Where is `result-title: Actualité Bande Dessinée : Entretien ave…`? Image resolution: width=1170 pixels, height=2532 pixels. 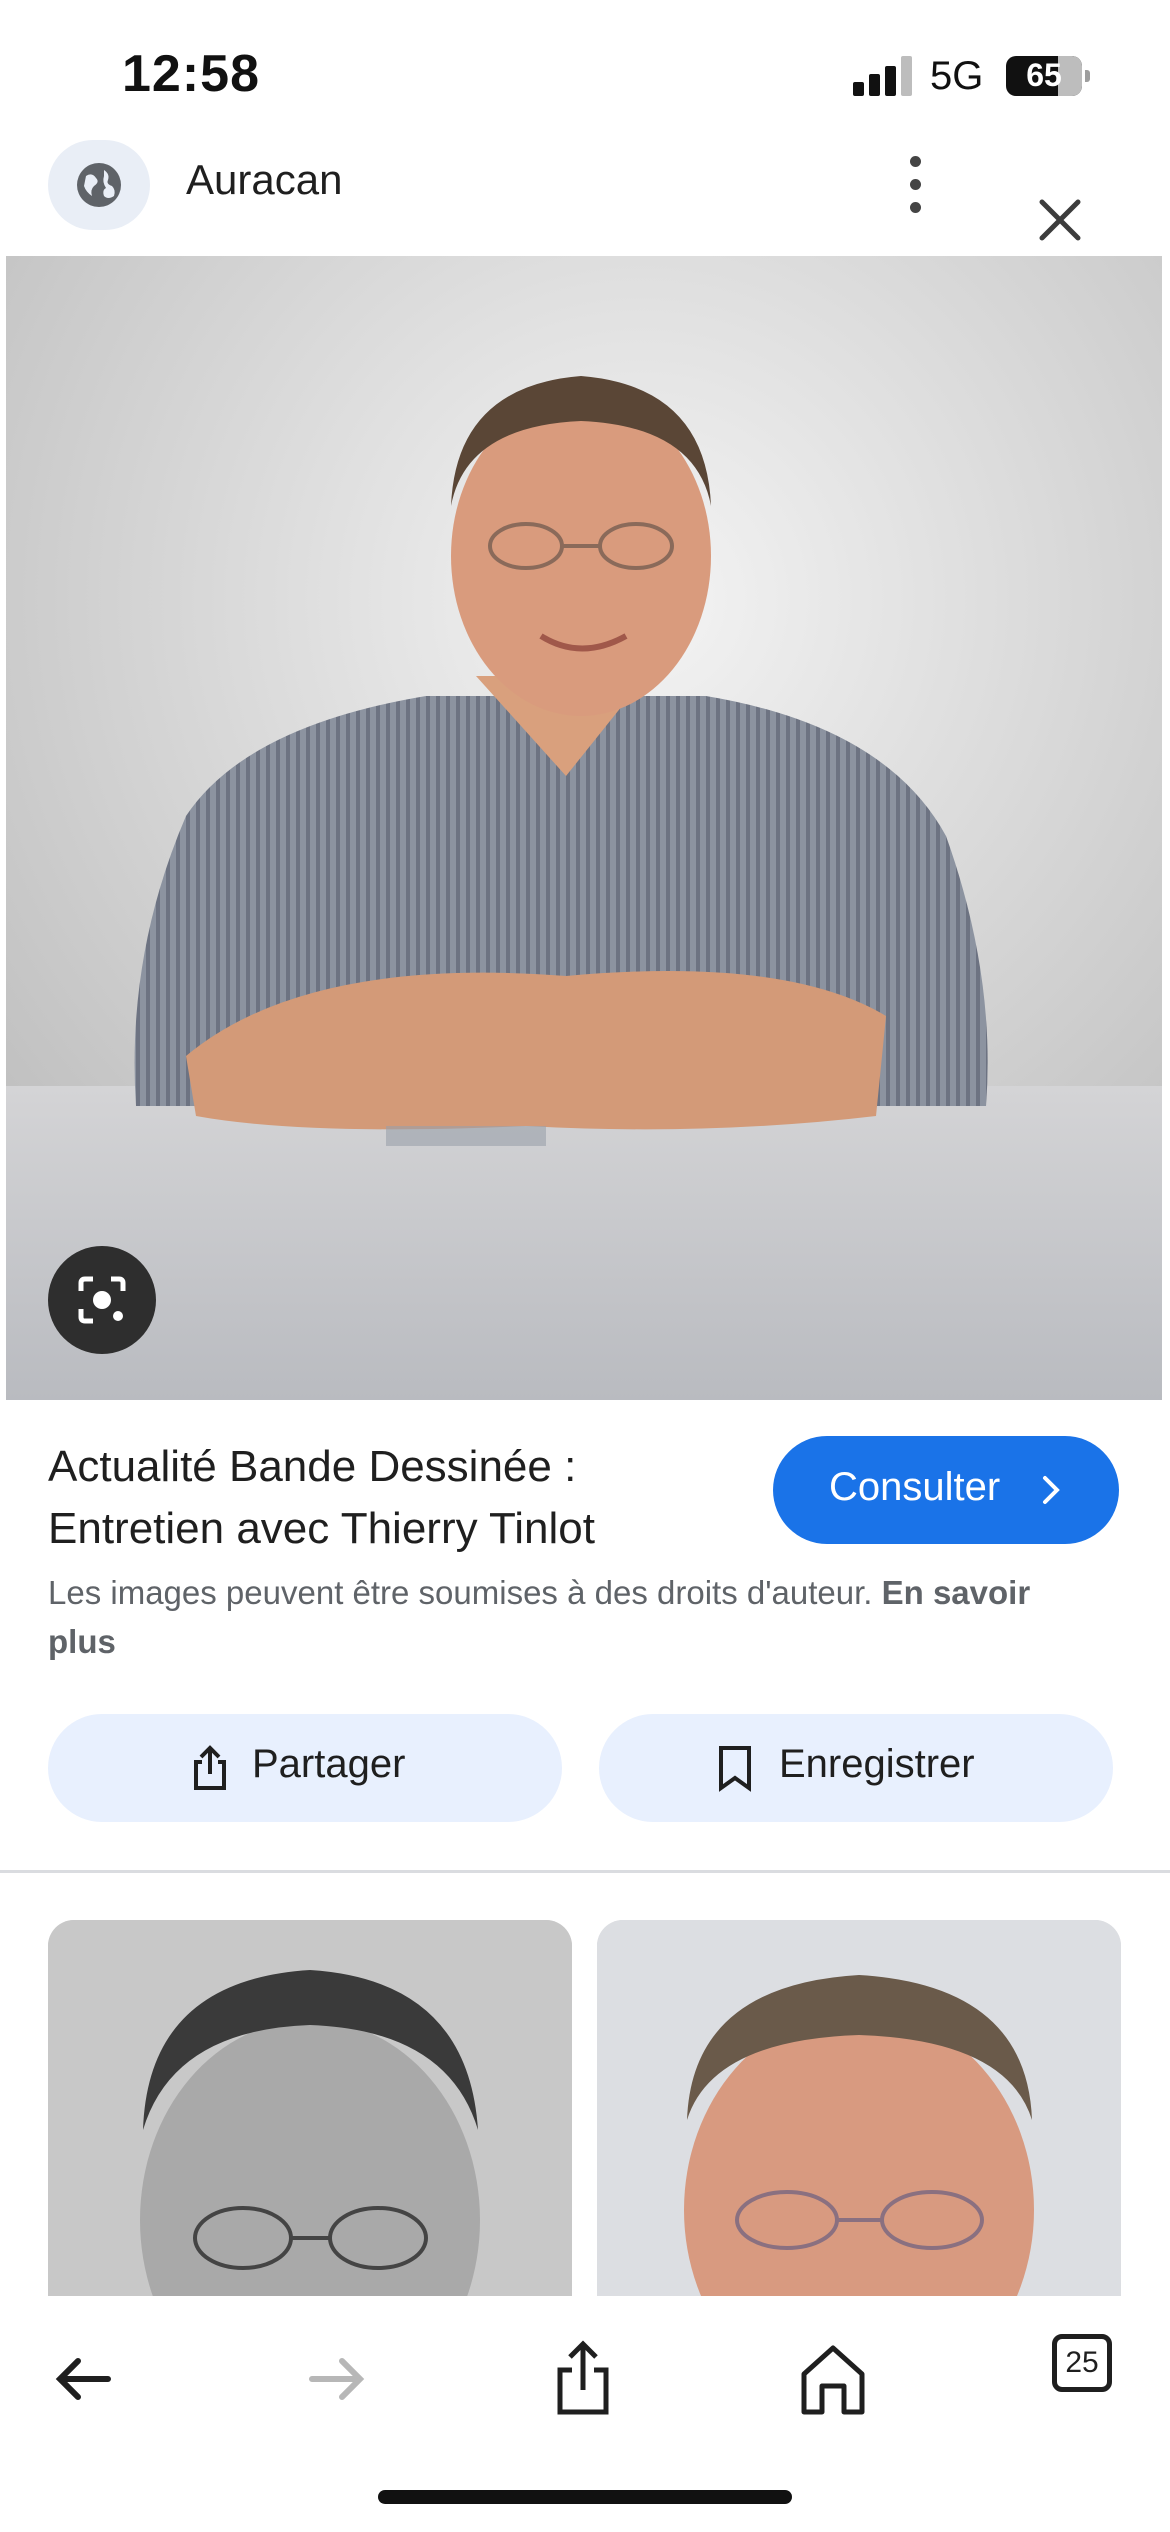
result-title: Actualité Bande Dessinée : Entretien ave… is located at coordinates (398, 1498).